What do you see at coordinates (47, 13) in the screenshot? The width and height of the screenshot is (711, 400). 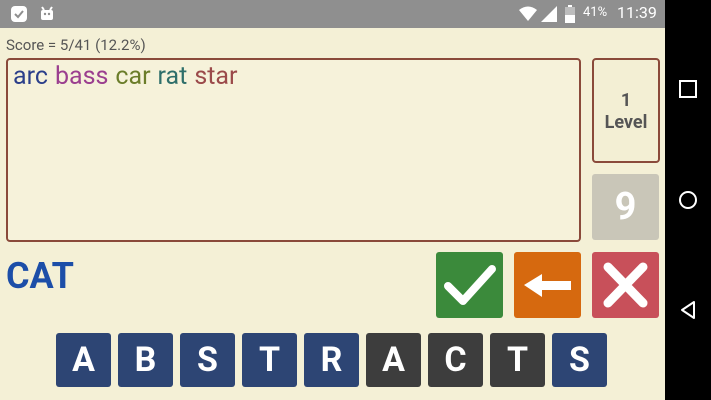 I see `android-debug-icon` at bounding box center [47, 13].